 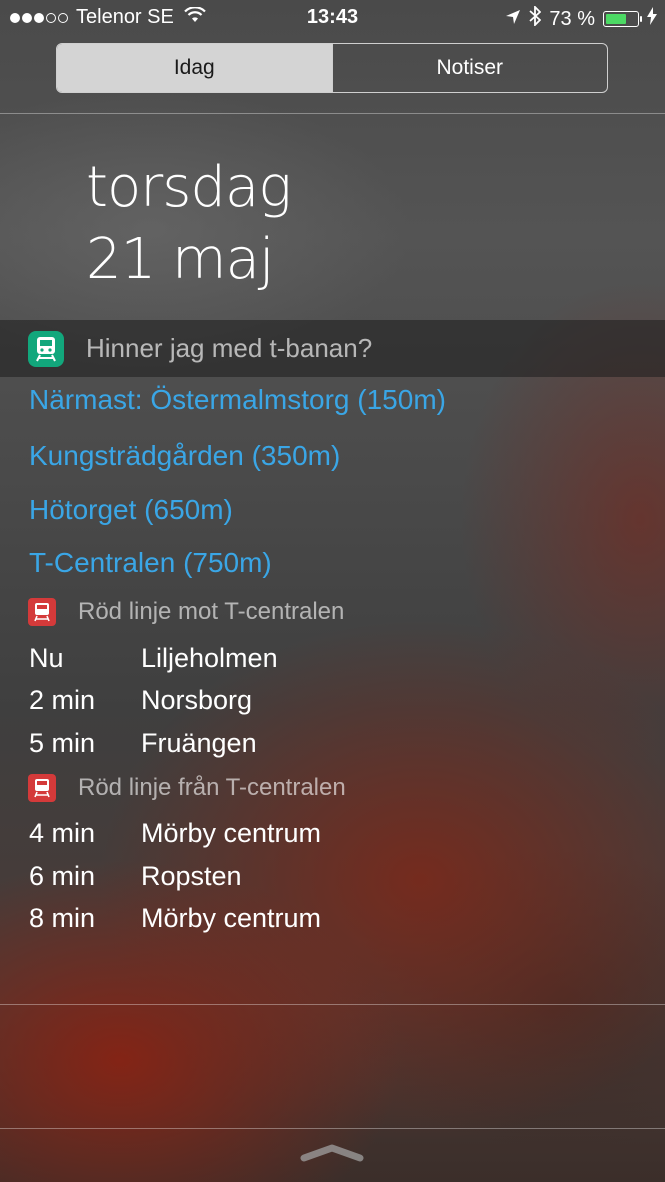 What do you see at coordinates (62, 743) in the screenshot?
I see `departure-time: 5 min` at bounding box center [62, 743].